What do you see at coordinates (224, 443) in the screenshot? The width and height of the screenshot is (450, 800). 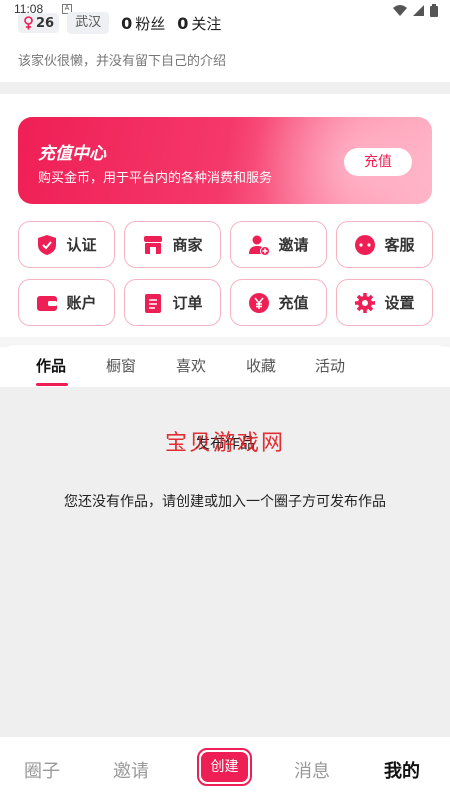 I see `watermark-text: 宝贝游戏网` at bounding box center [224, 443].